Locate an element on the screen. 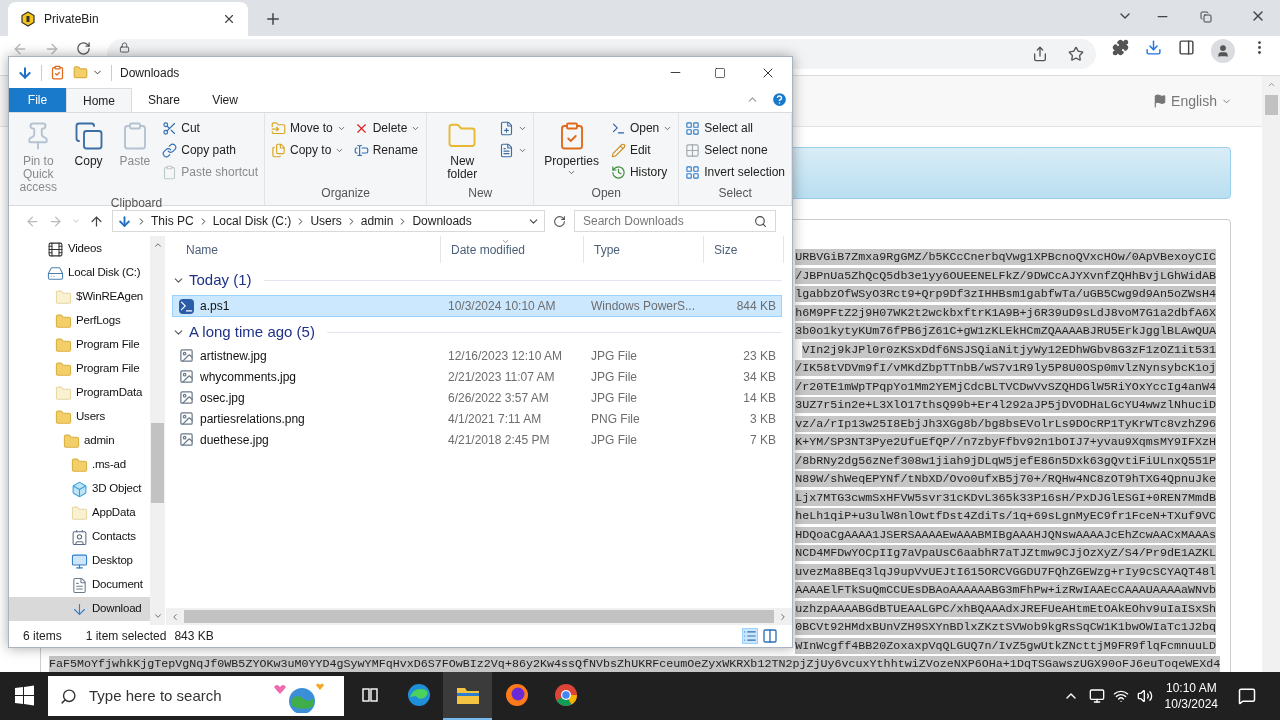 The width and height of the screenshot is (1280, 720). file-row: a.ps1 10/3/2024 10:10 AM Windows PowerS... 844 KB is located at coordinates (477, 306).